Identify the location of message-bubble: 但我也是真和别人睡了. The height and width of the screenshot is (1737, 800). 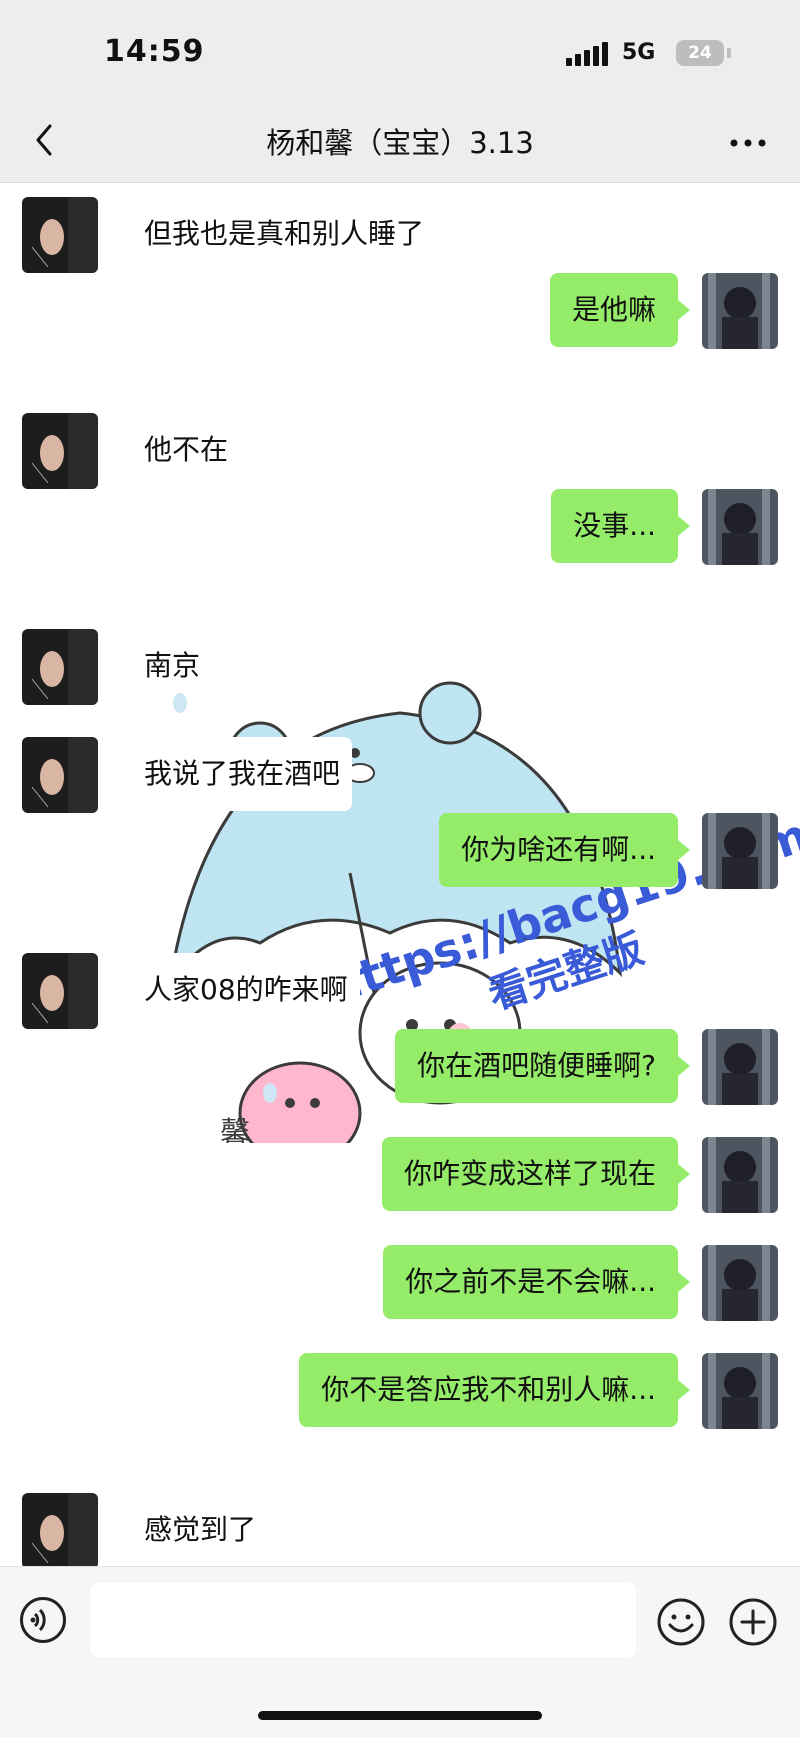
(284, 234).